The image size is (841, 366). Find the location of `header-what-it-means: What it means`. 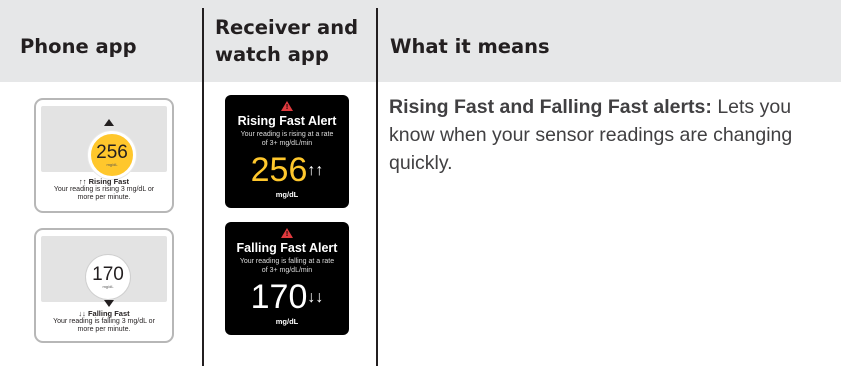

header-what-it-means: What it means is located at coordinates (470, 46).